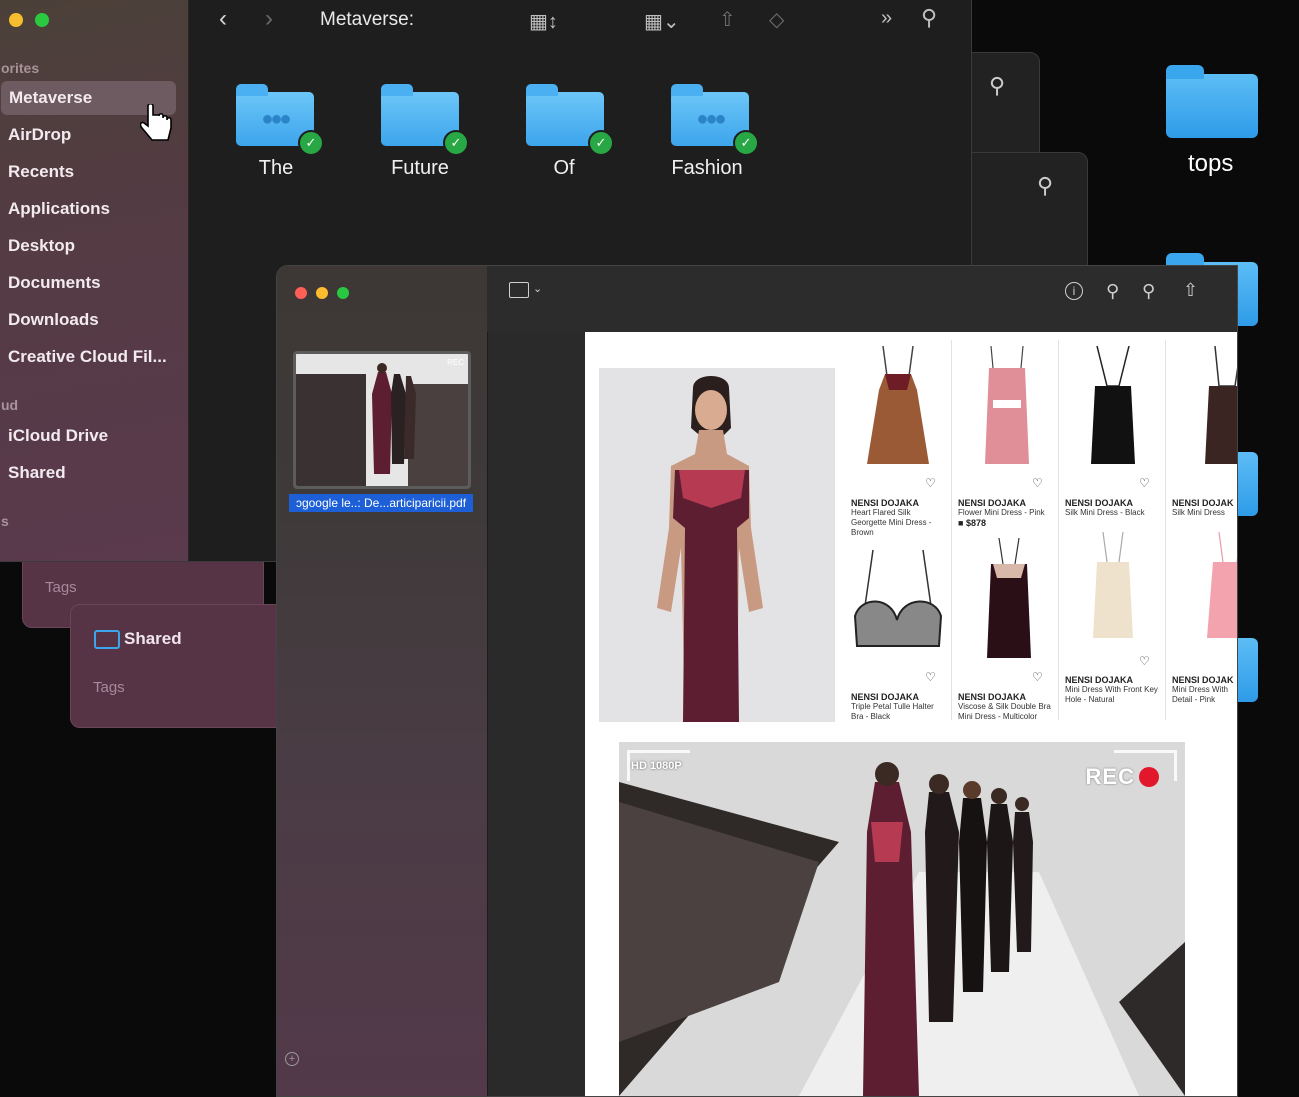 The image size is (1299, 1097). Describe the element at coordinates (53, 320) in the screenshot. I see `sidebar-item-downloads: Downloads` at that location.